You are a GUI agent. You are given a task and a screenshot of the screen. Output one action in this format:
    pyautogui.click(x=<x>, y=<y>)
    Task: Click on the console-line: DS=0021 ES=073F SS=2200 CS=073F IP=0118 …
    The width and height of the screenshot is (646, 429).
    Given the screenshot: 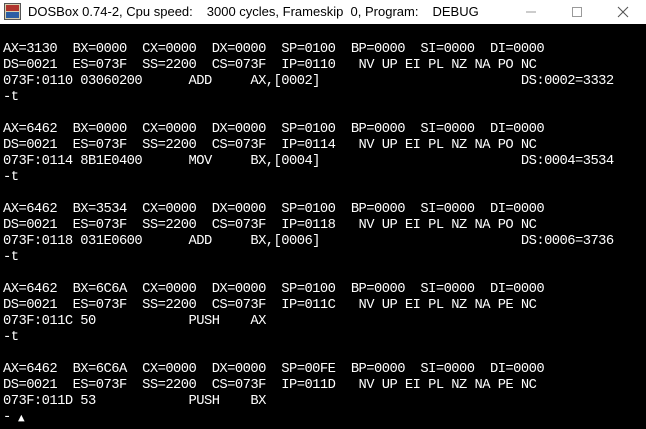 What is the action you would take?
    pyautogui.click(x=270, y=225)
    